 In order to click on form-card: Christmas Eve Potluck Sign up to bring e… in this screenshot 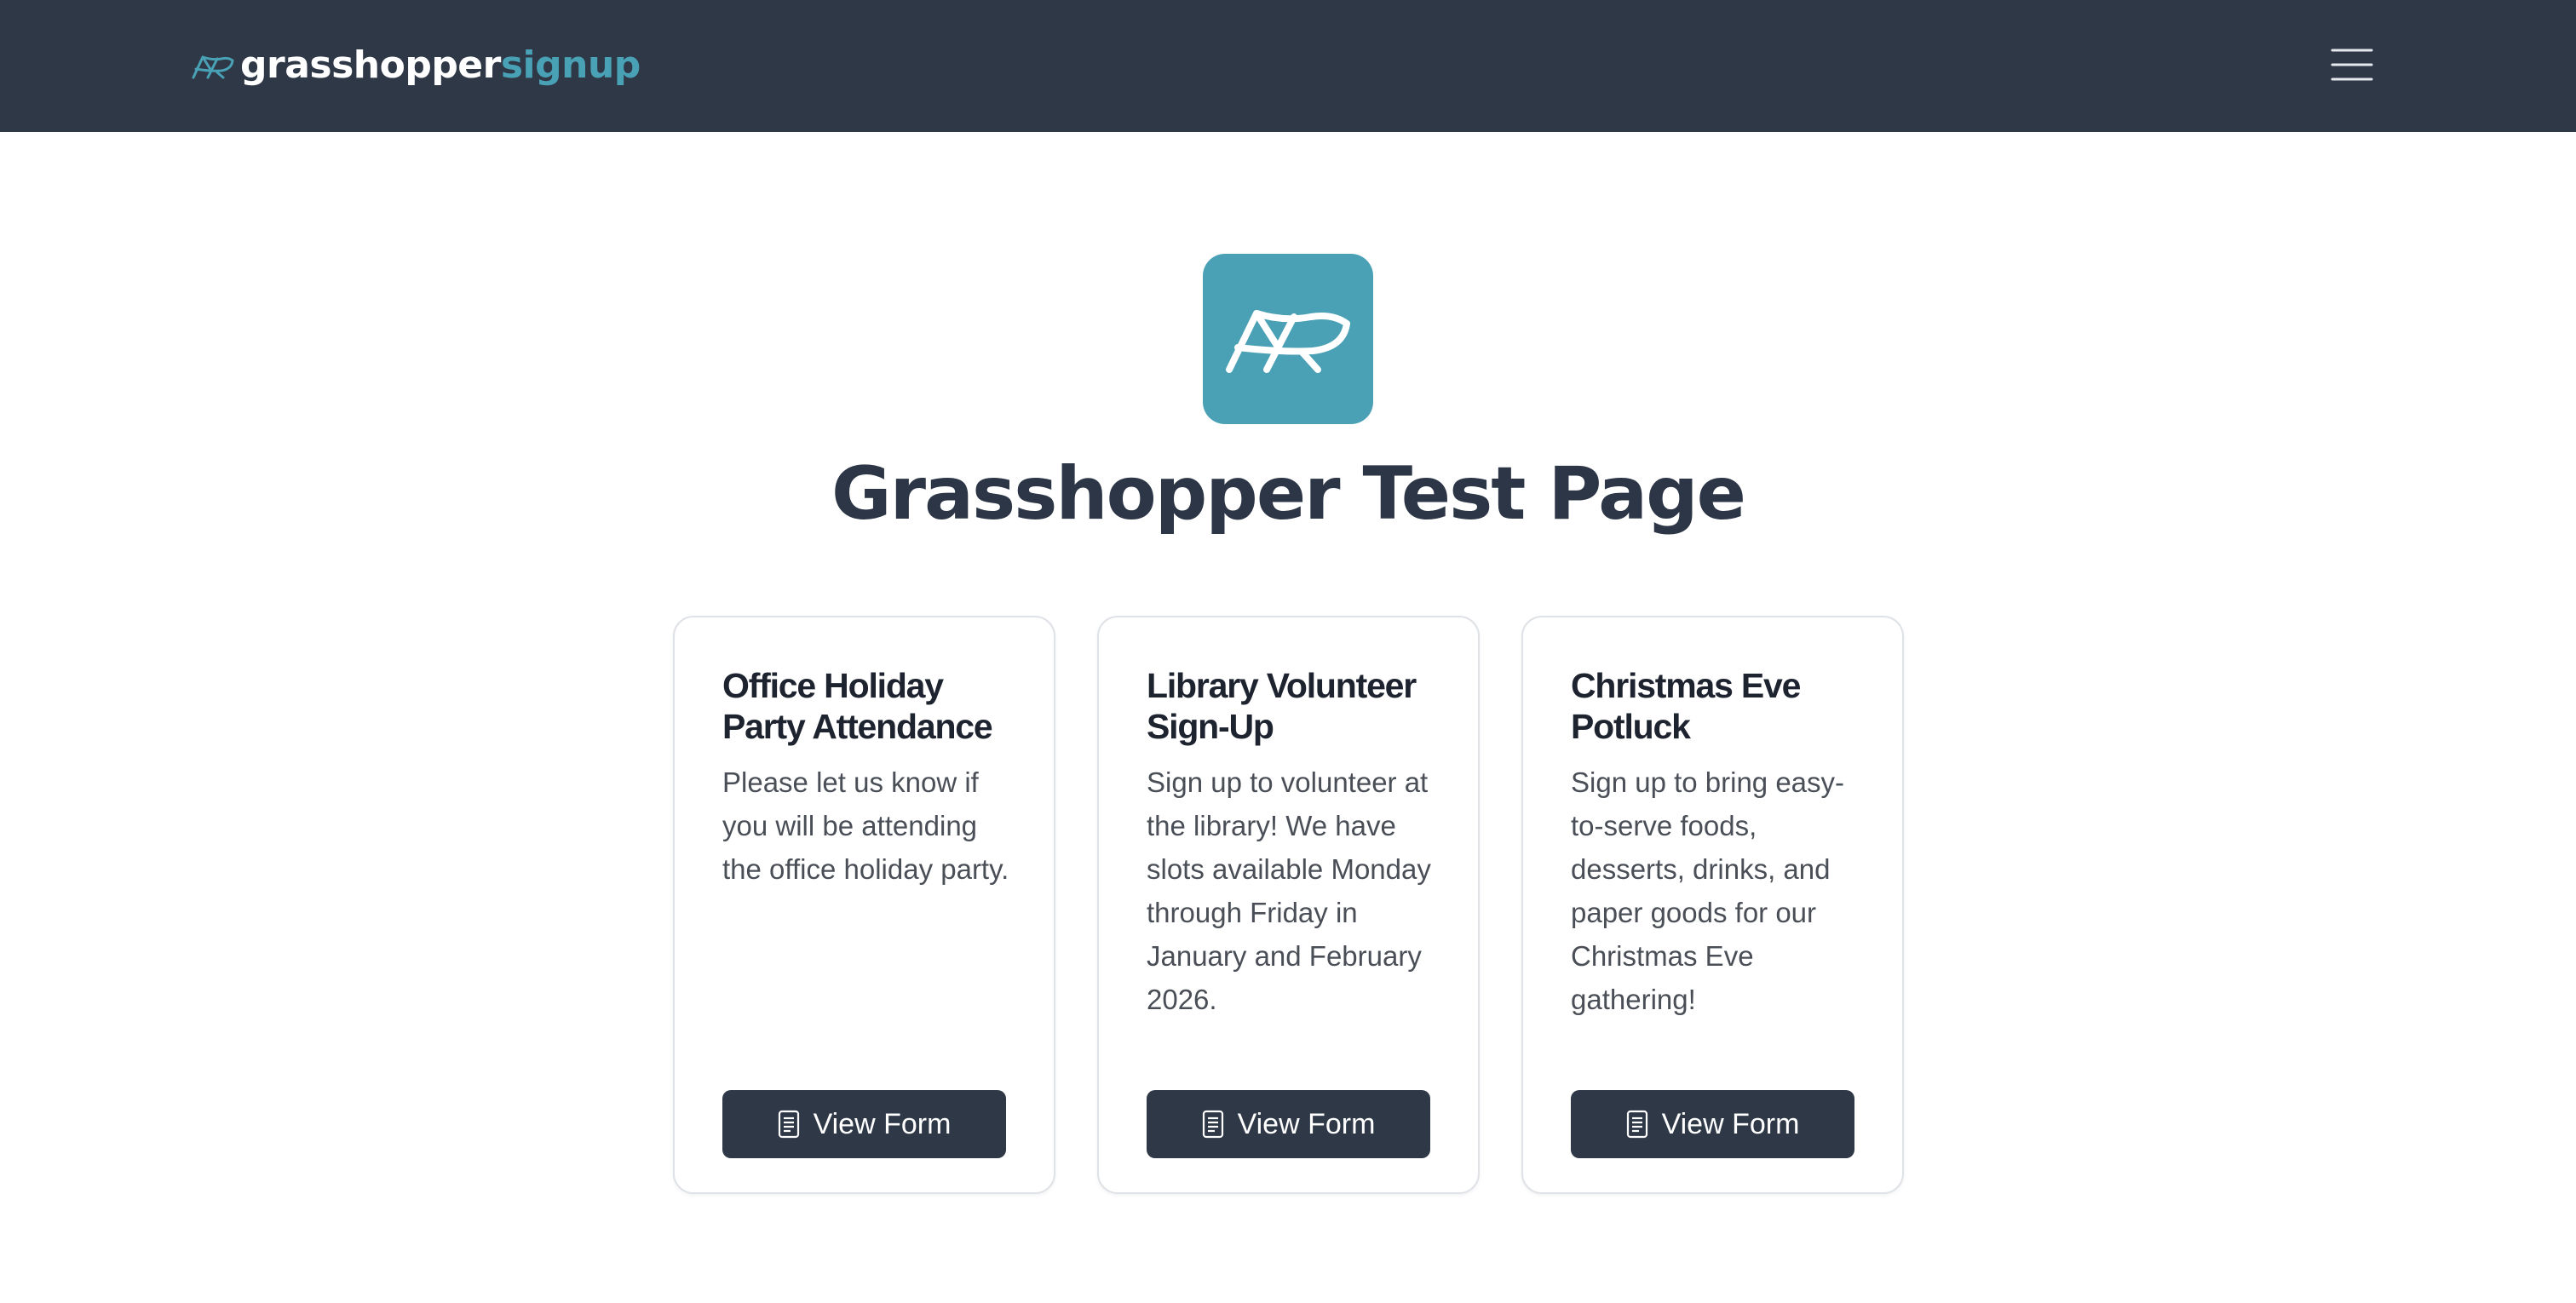, I will do `click(1713, 905)`.